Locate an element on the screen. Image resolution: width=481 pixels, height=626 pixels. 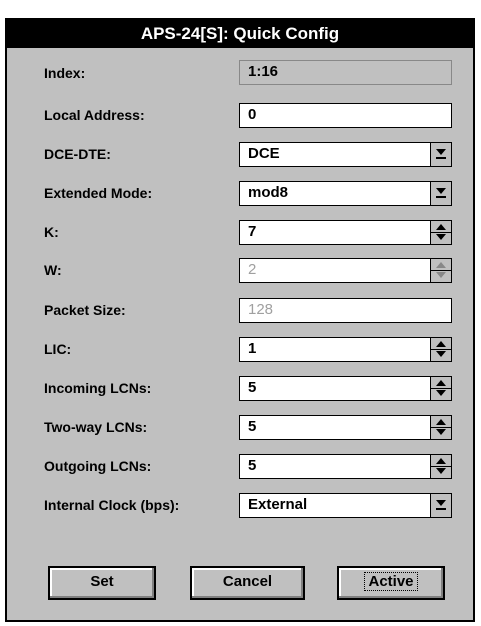
lic-spin-buttons is located at coordinates (440, 349).